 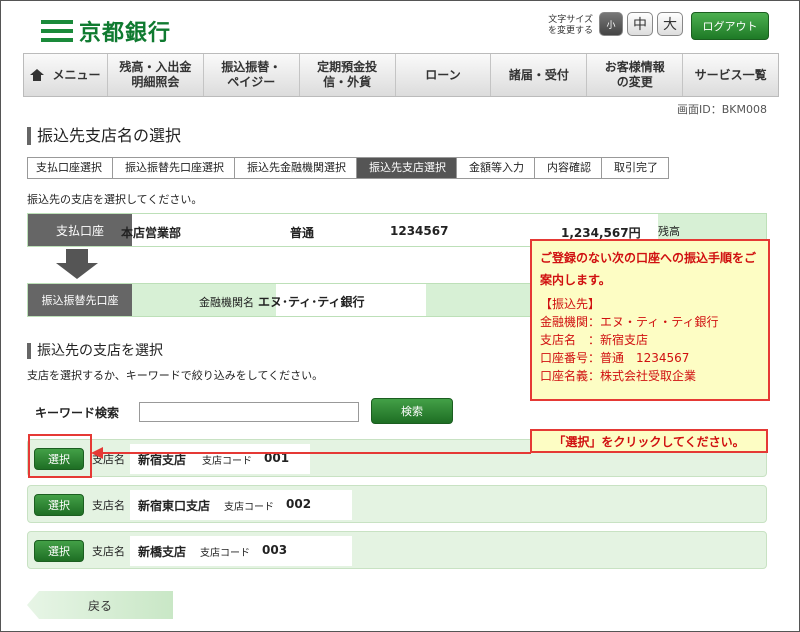 I want to click on font-size-large-button: 大, so click(x=670, y=24).